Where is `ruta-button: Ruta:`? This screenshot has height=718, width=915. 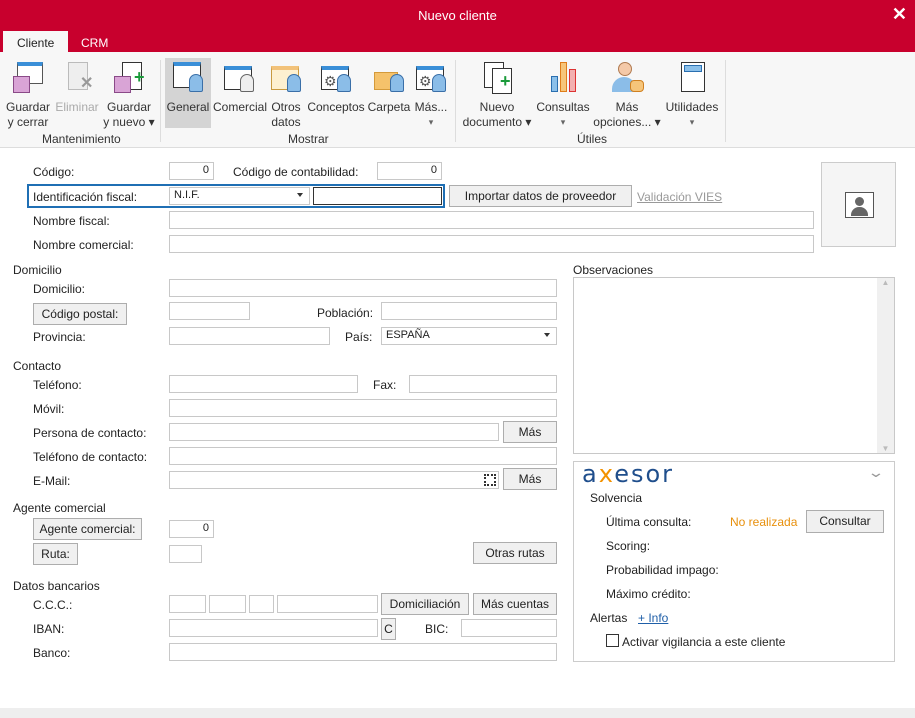 ruta-button: Ruta: is located at coordinates (55, 554).